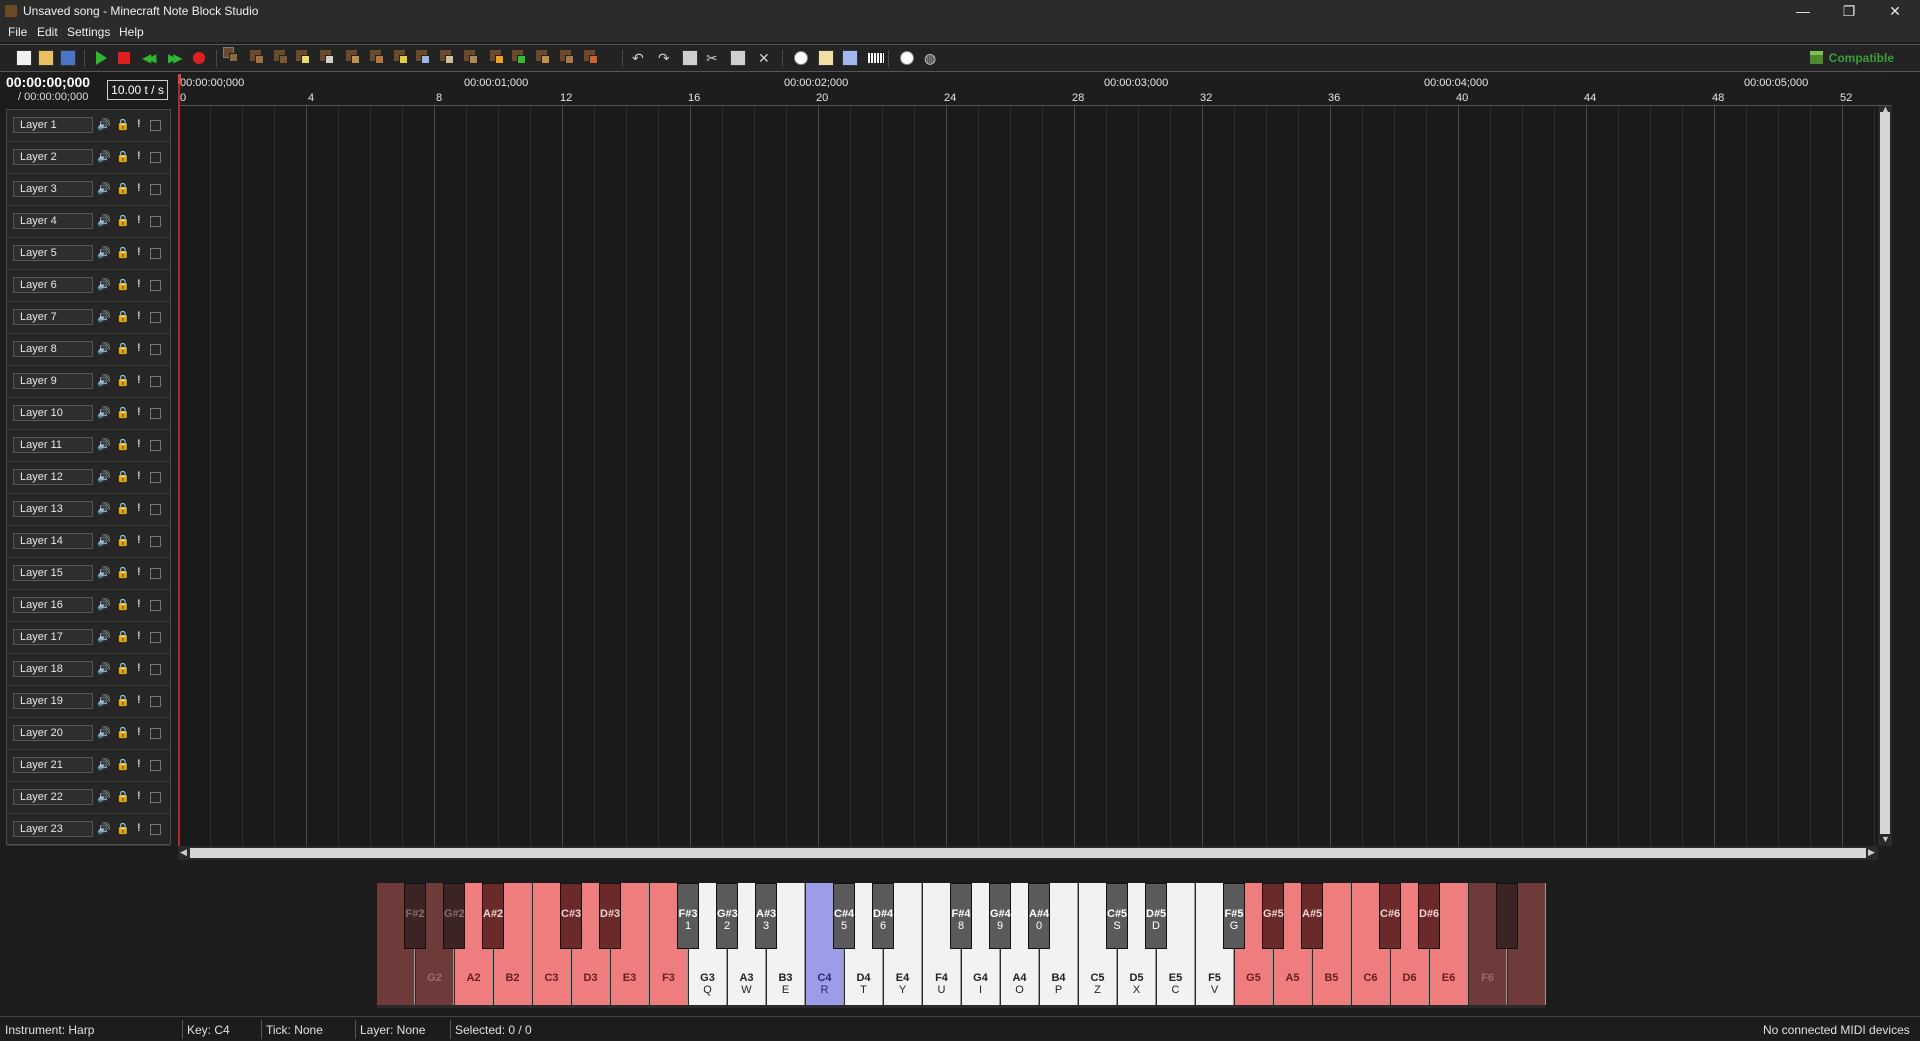 The width and height of the screenshot is (1920, 1041). What do you see at coordinates (932, 58) in the screenshot?
I see `website-icon: ◍` at bounding box center [932, 58].